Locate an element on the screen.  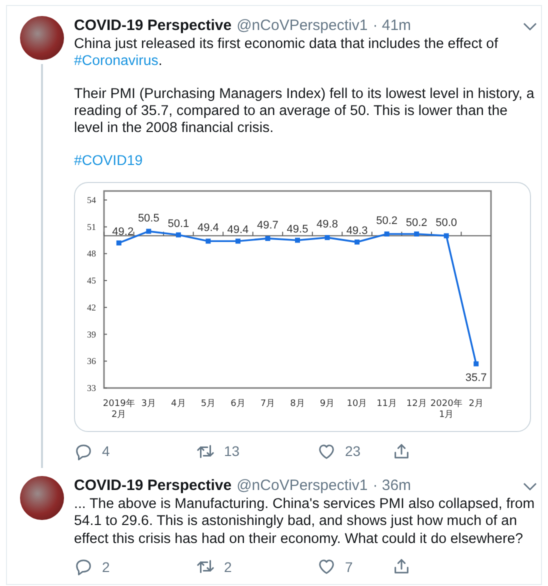
like-button: 7 is located at coordinates (354, 566).